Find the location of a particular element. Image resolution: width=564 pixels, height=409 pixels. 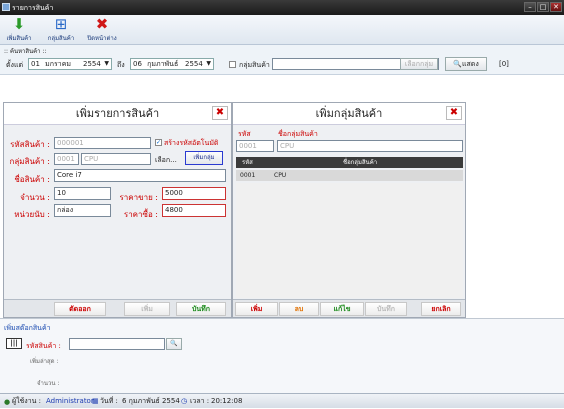

product-group-label: กลุ่มสินค้า : is located at coordinates (29, 161).